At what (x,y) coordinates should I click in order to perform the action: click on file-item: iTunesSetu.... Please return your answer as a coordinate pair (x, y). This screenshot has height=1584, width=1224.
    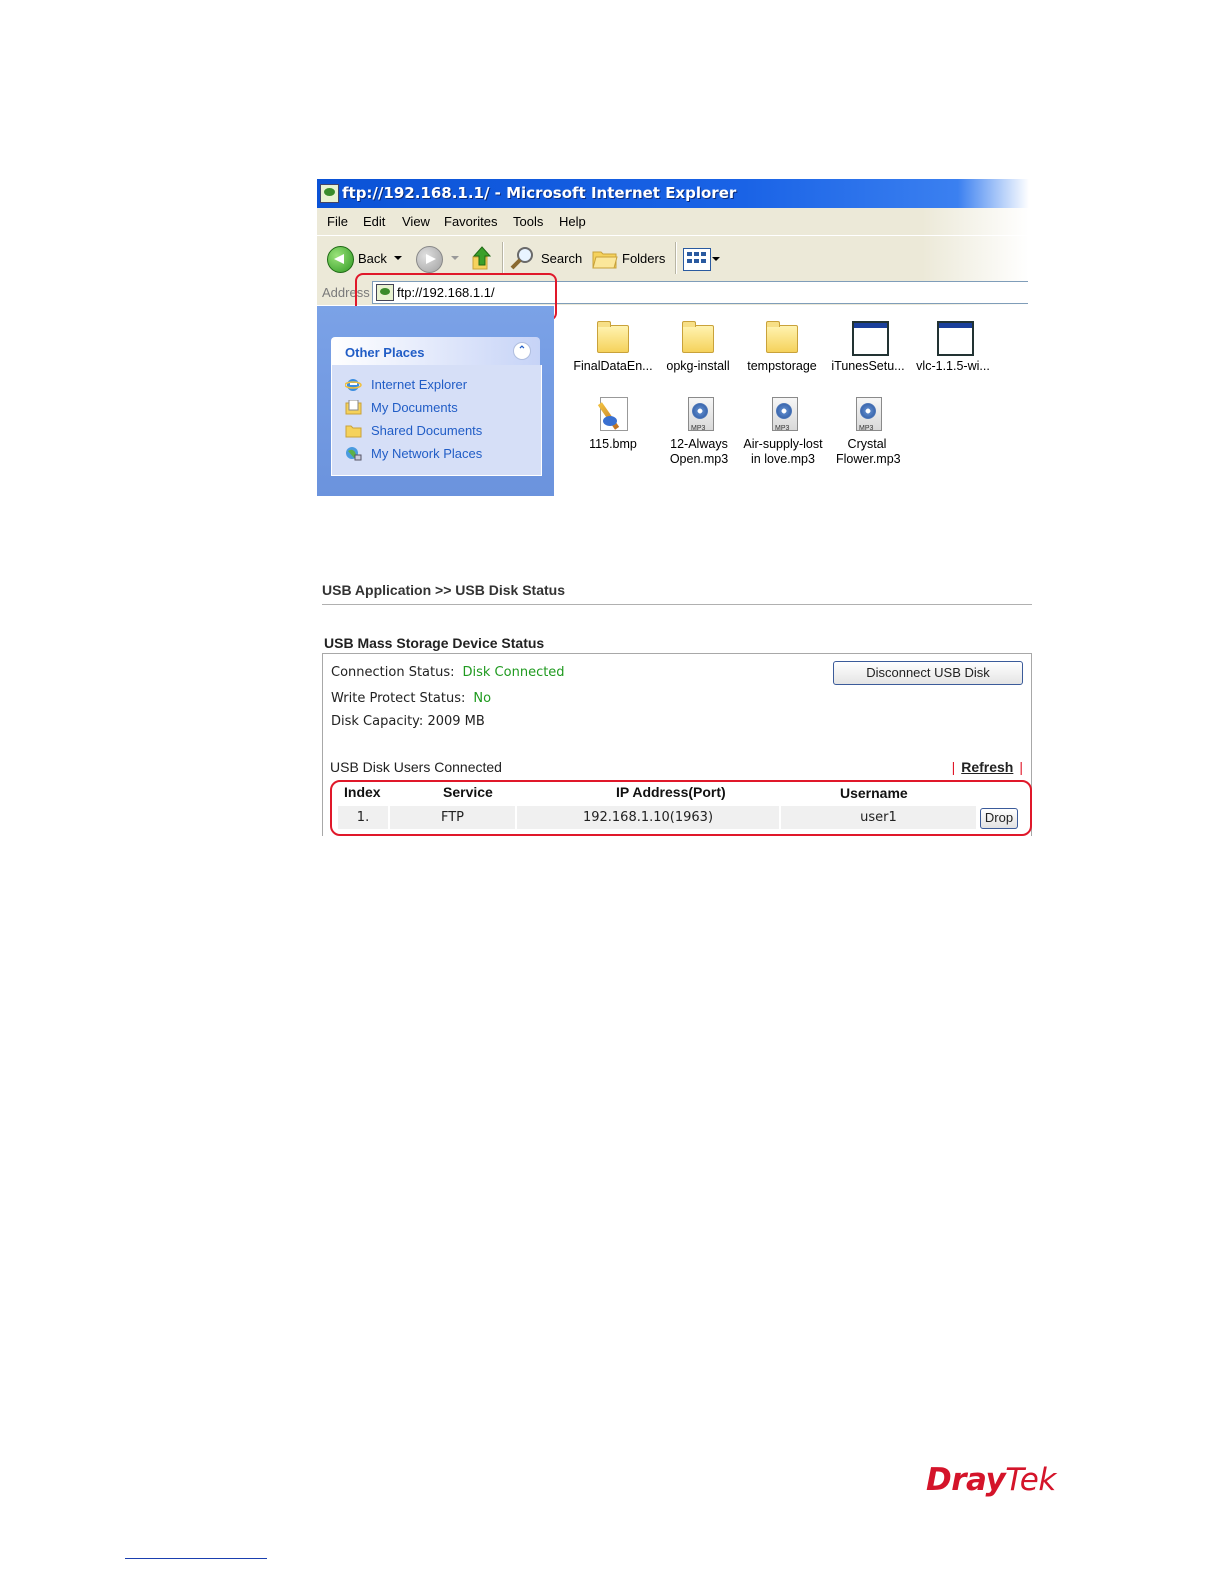
    Looking at the image, I should click on (868, 347).